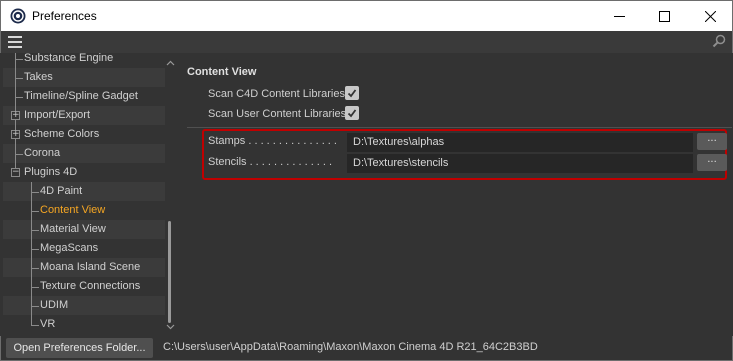  What do you see at coordinates (73, 210) in the screenshot?
I see `tree-item-label: Content View` at bounding box center [73, 210].